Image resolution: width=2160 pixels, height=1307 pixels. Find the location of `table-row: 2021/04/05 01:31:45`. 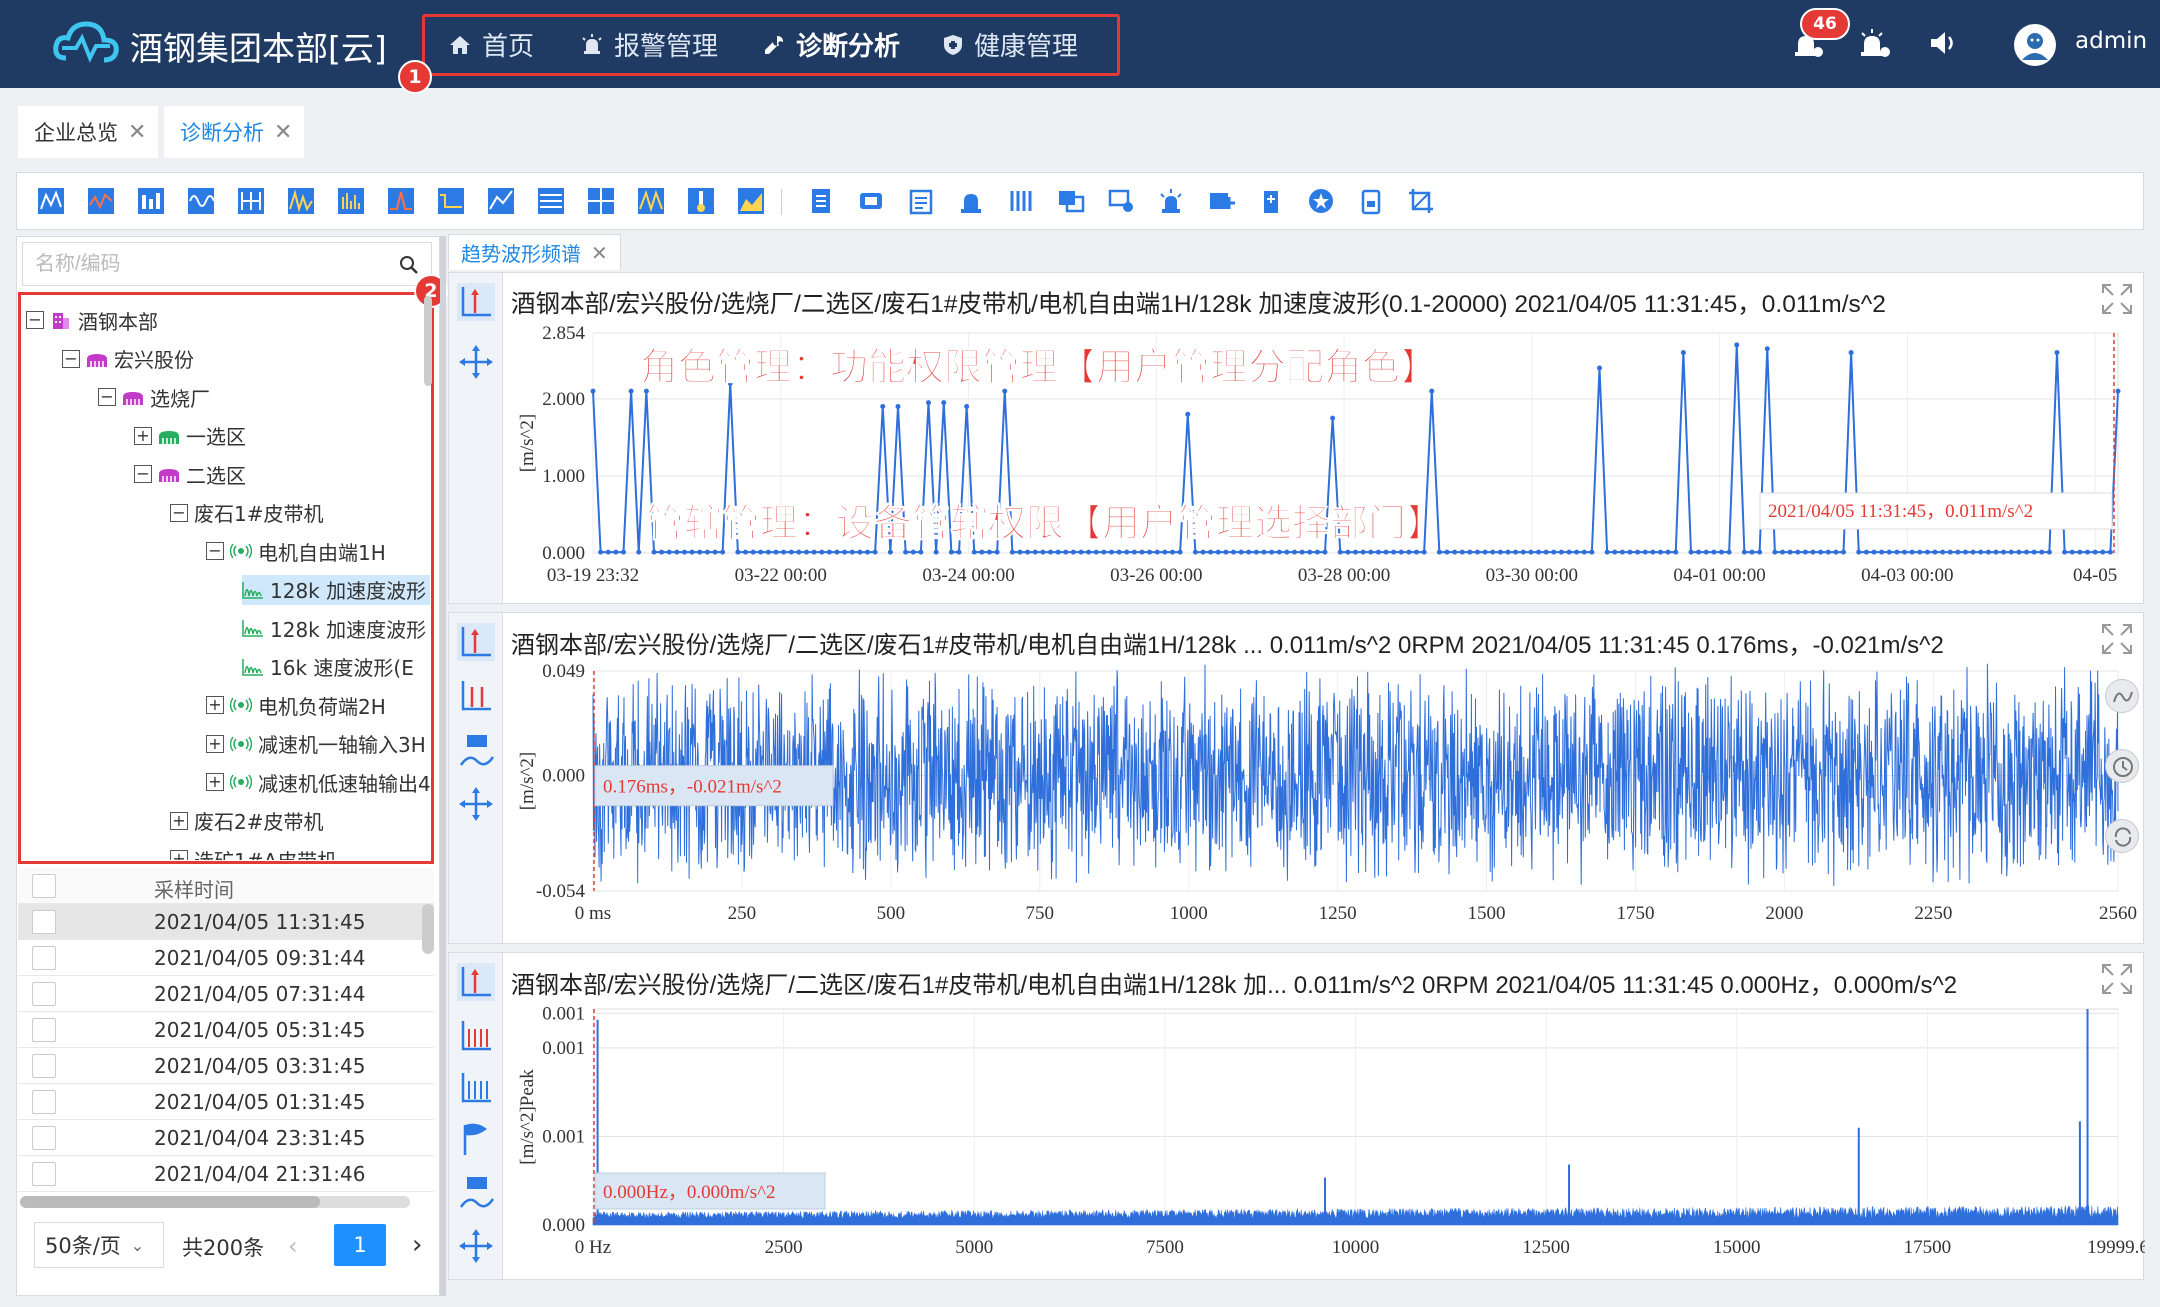

table-row: 2021/04/05 01:31:45 is located at coordinates (226, 1102).